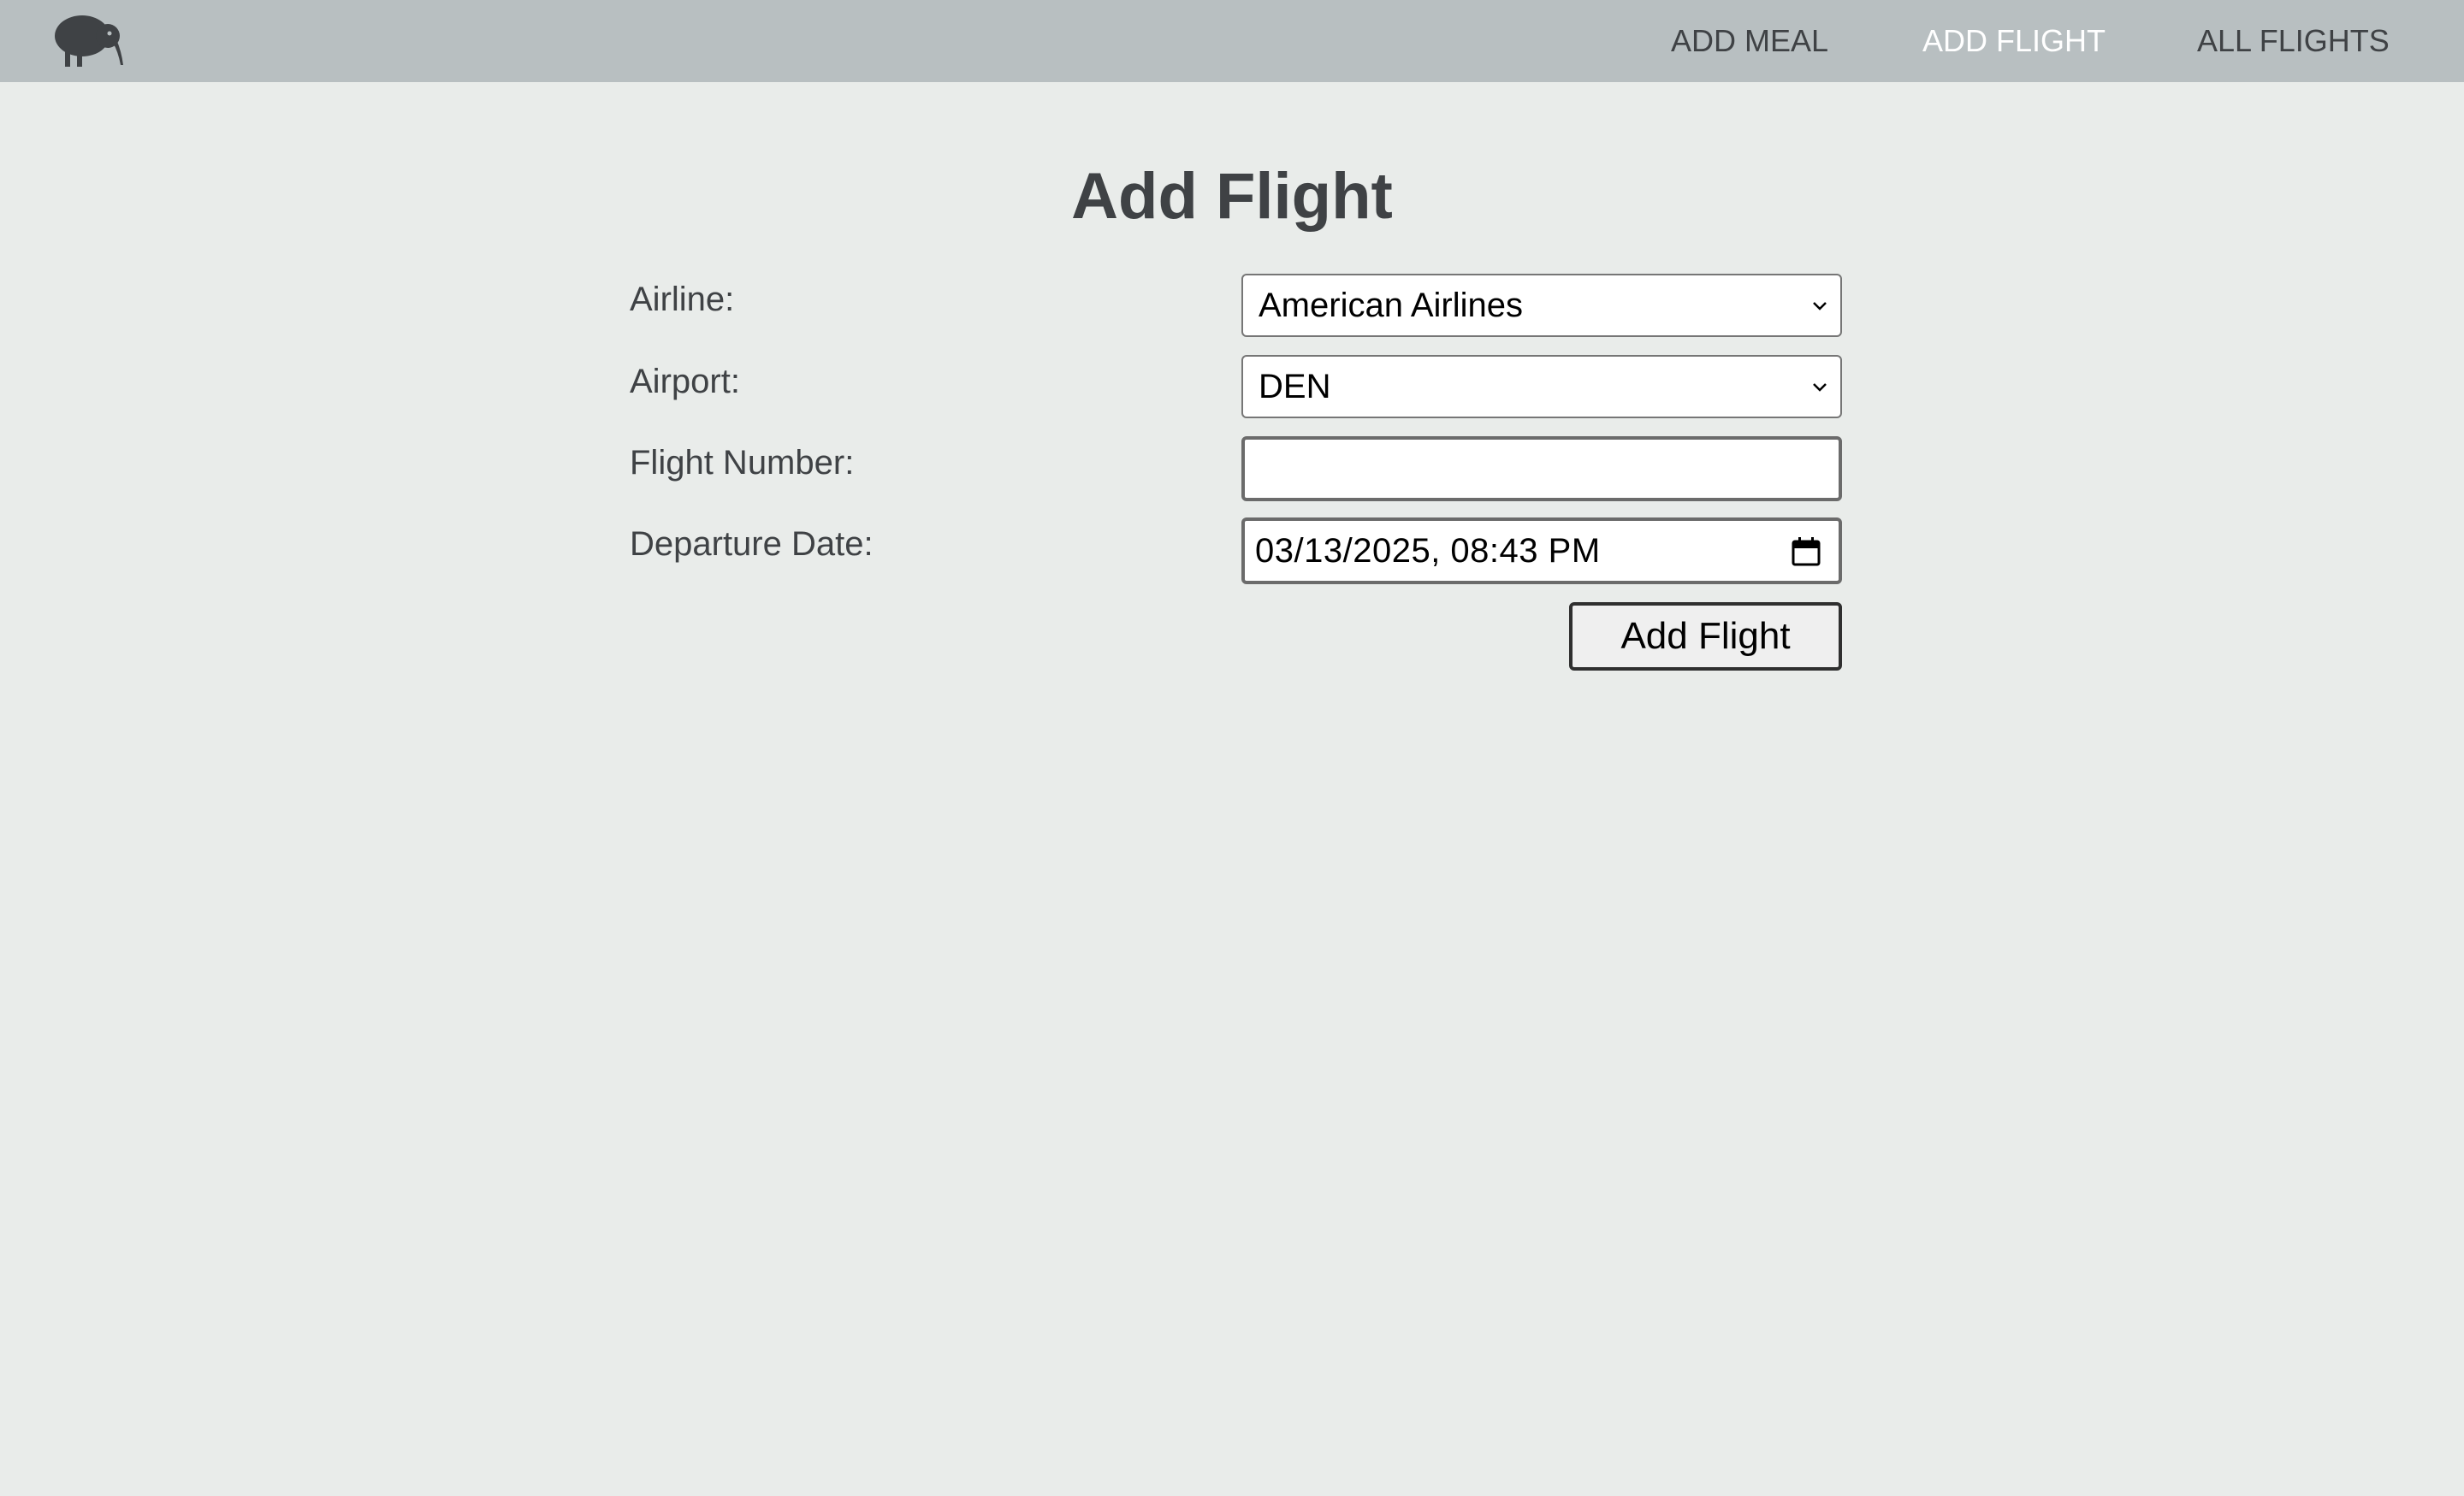  Describe the element at coordinates (1232, 197) in the screenshot. I see `page-title: Add Flight` at that location.